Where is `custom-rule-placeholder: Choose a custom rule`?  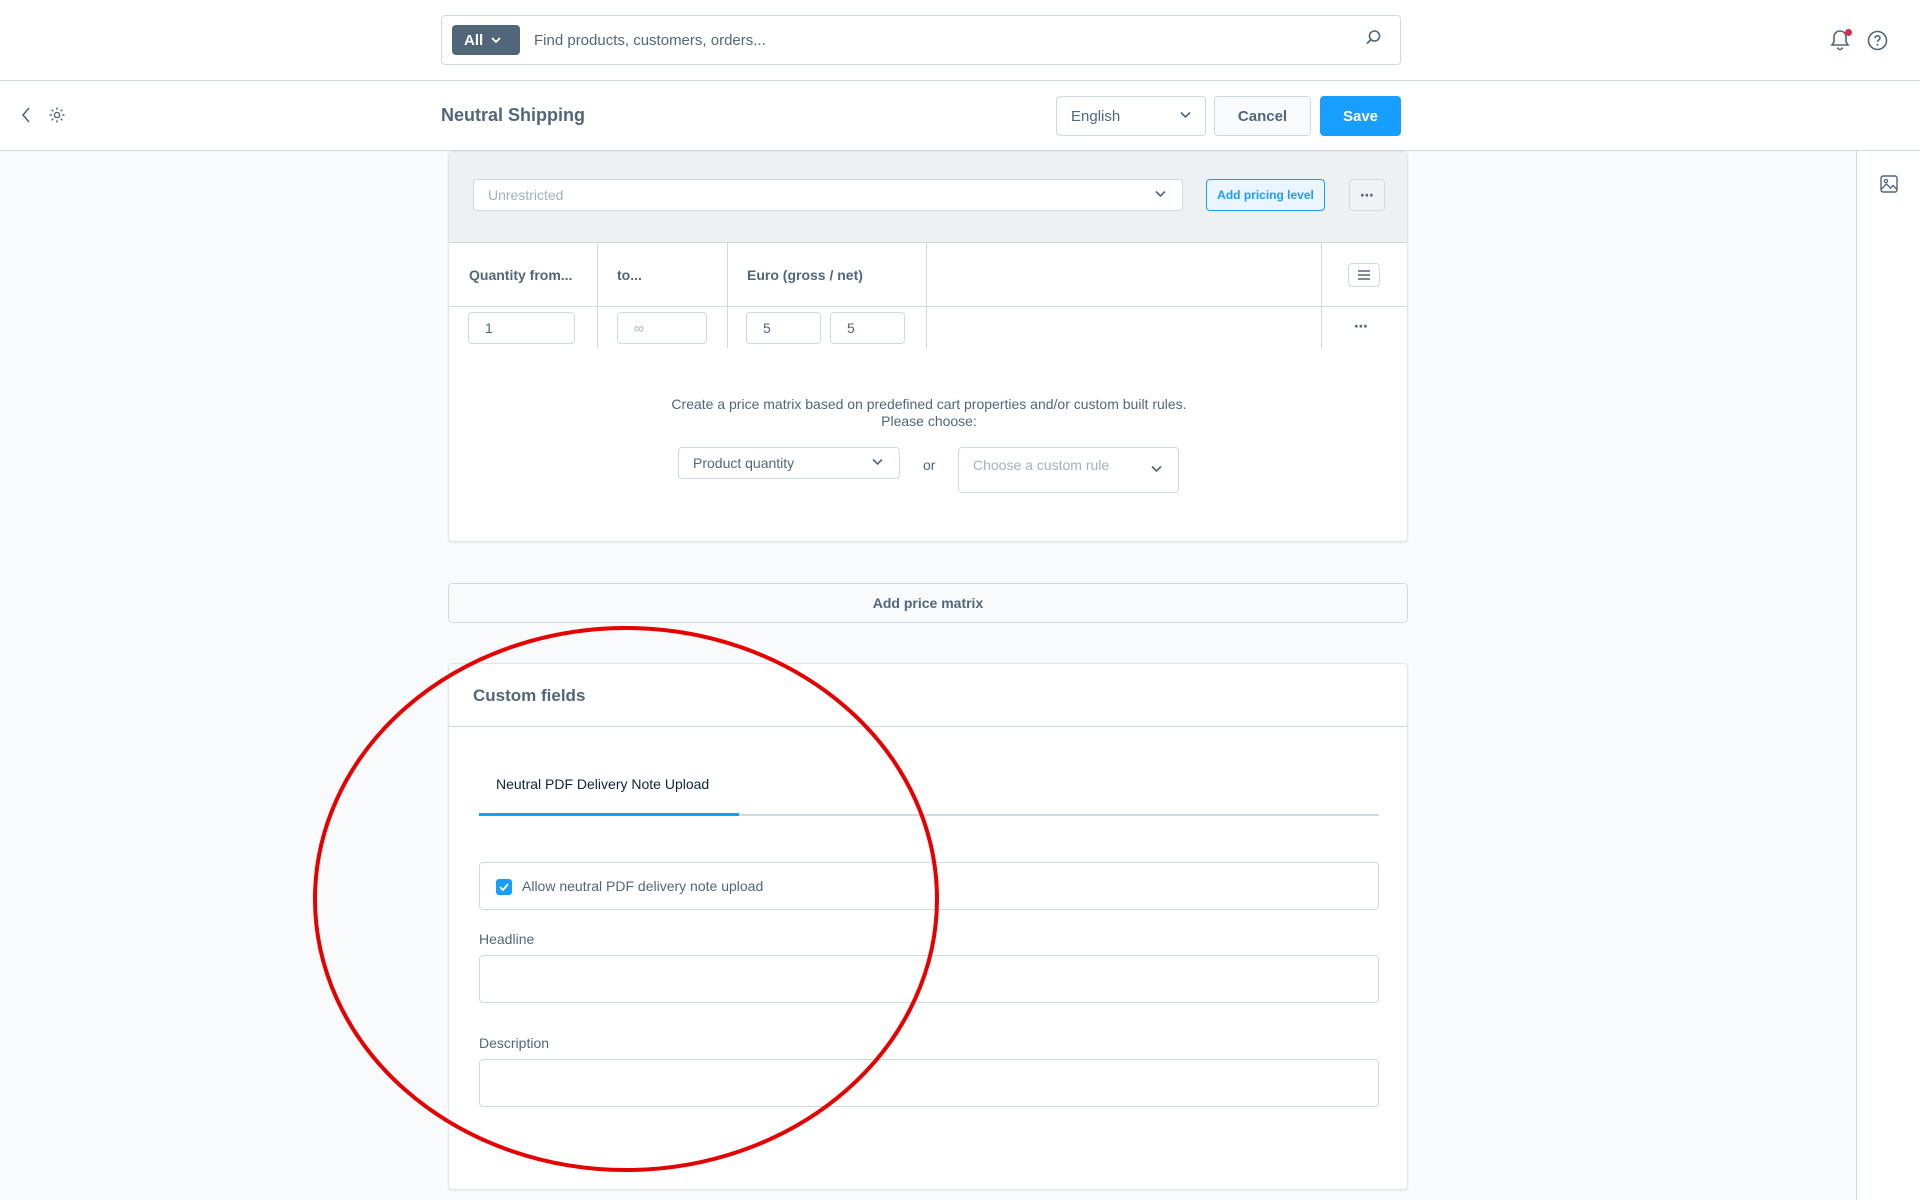
custom-rule-placeholder: Choose a custom rule is located at coordinates (1041, 465).